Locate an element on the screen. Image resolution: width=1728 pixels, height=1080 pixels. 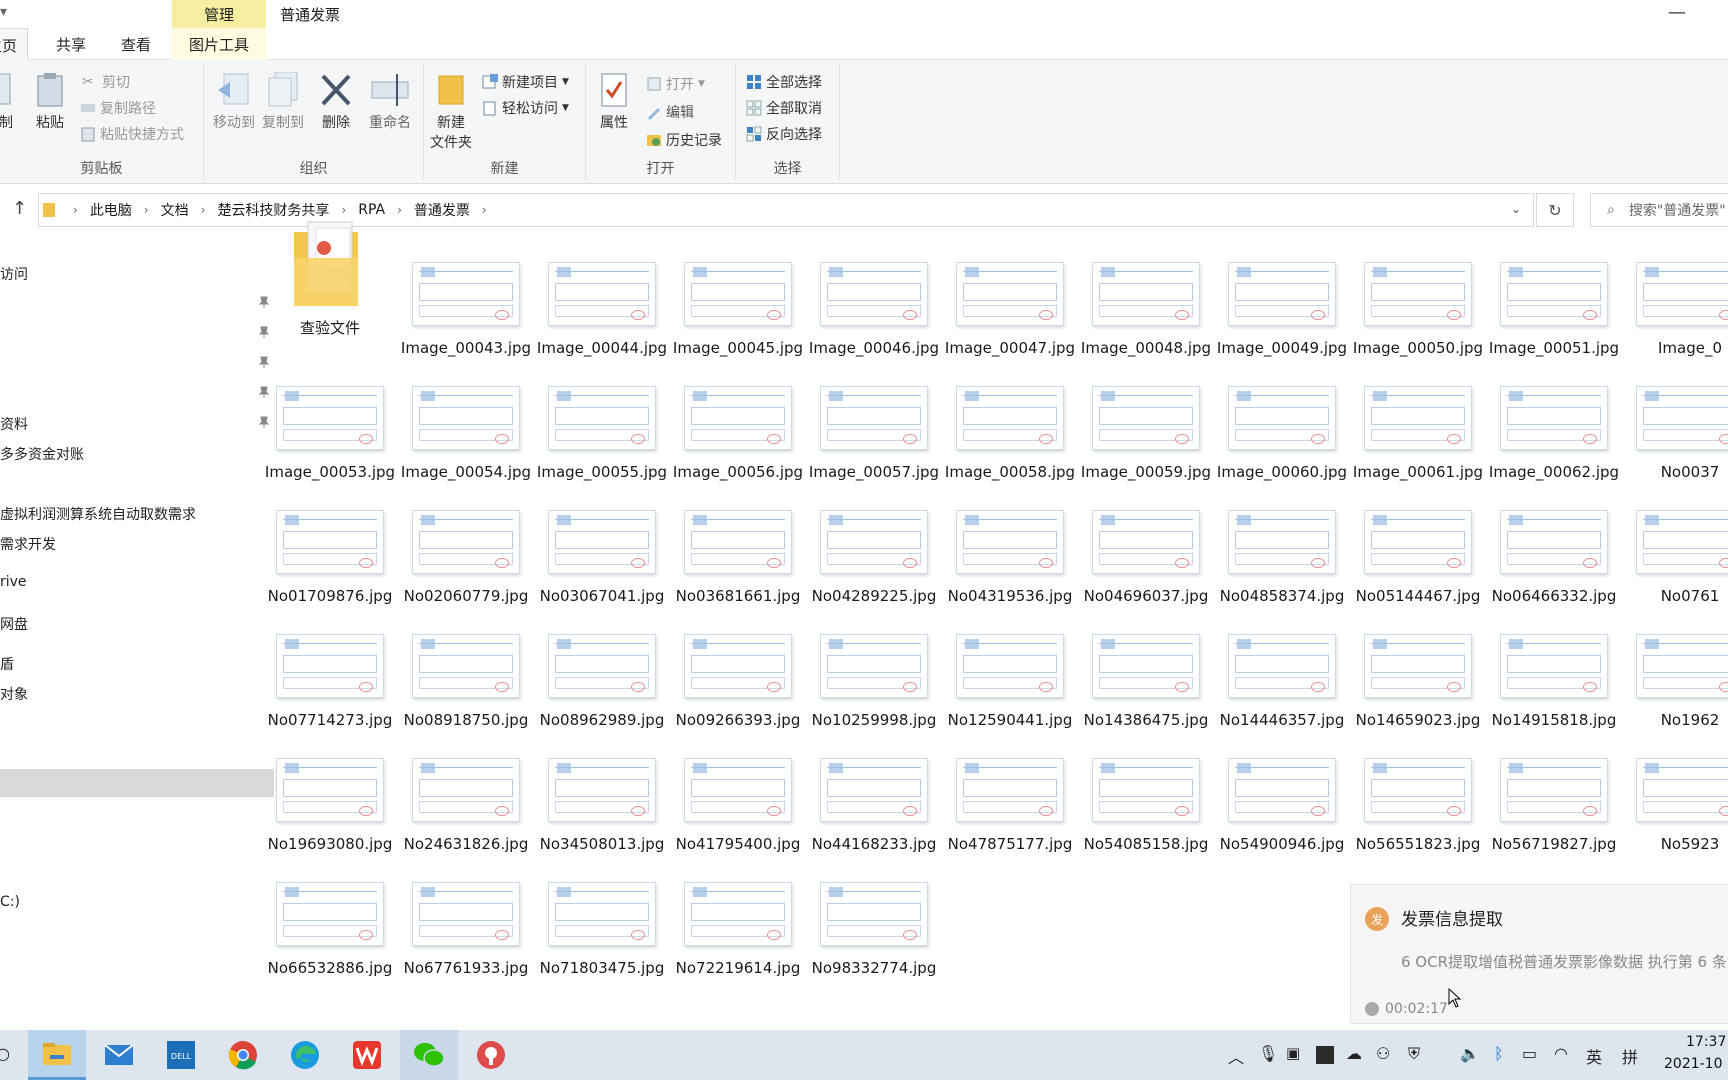
nav-item-drive-c: C:) is located at coordinates (10, 902).